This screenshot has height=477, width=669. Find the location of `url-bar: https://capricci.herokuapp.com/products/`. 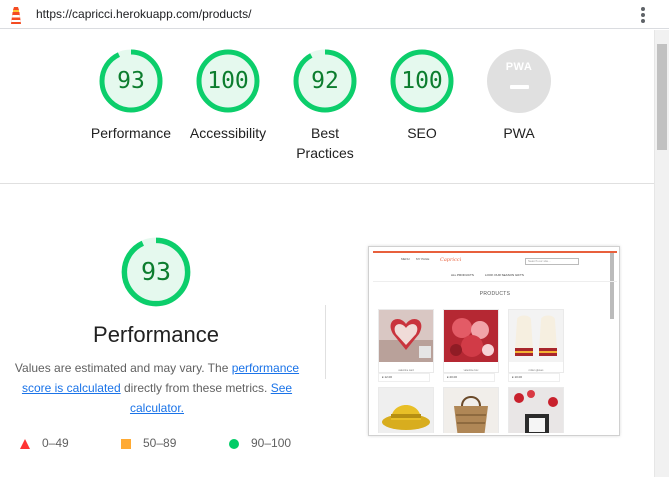

url-bar: https://capricci.herokuapp.com/products/ is located at coordinates (334, 14).